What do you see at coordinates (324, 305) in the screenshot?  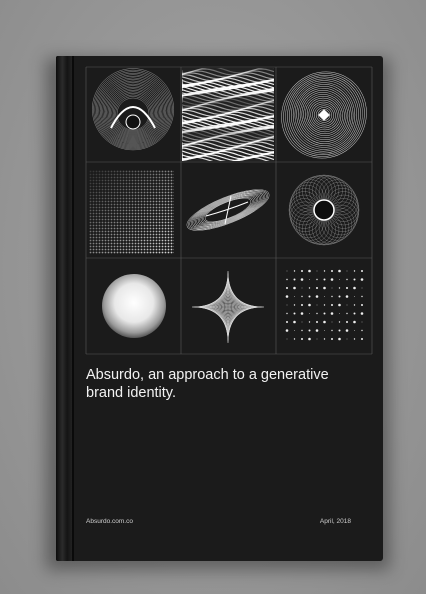 I see `art-dot-grid` at bounding box center [324, 305].